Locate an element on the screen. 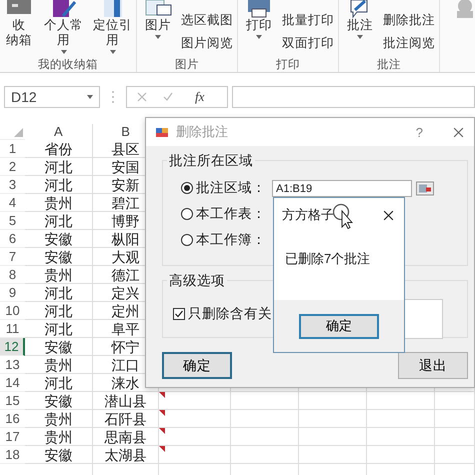 The height and width of the screenshot is (475, 475). ribbon-button: 定位引 用 is located at coordinates (112, 27).